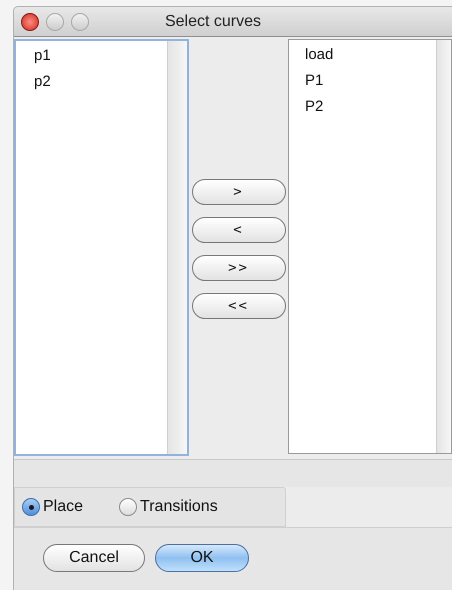  I want to click on dialog-button: OK, so click(202, 558).